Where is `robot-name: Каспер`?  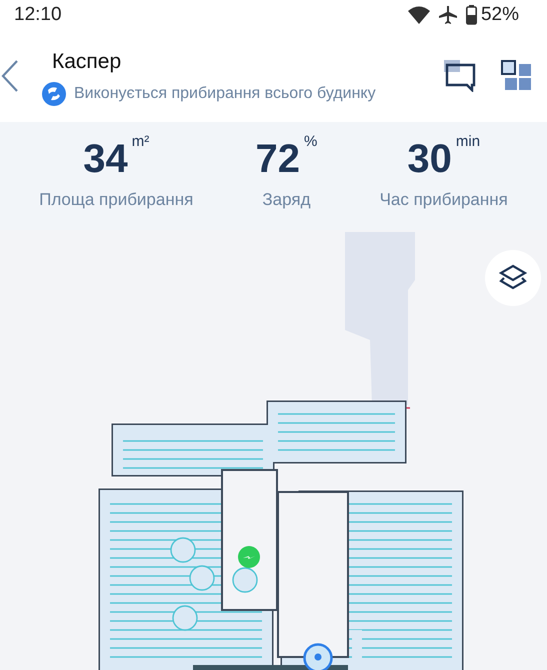 robot-name: Каспер is located at coordinates (87, 62).